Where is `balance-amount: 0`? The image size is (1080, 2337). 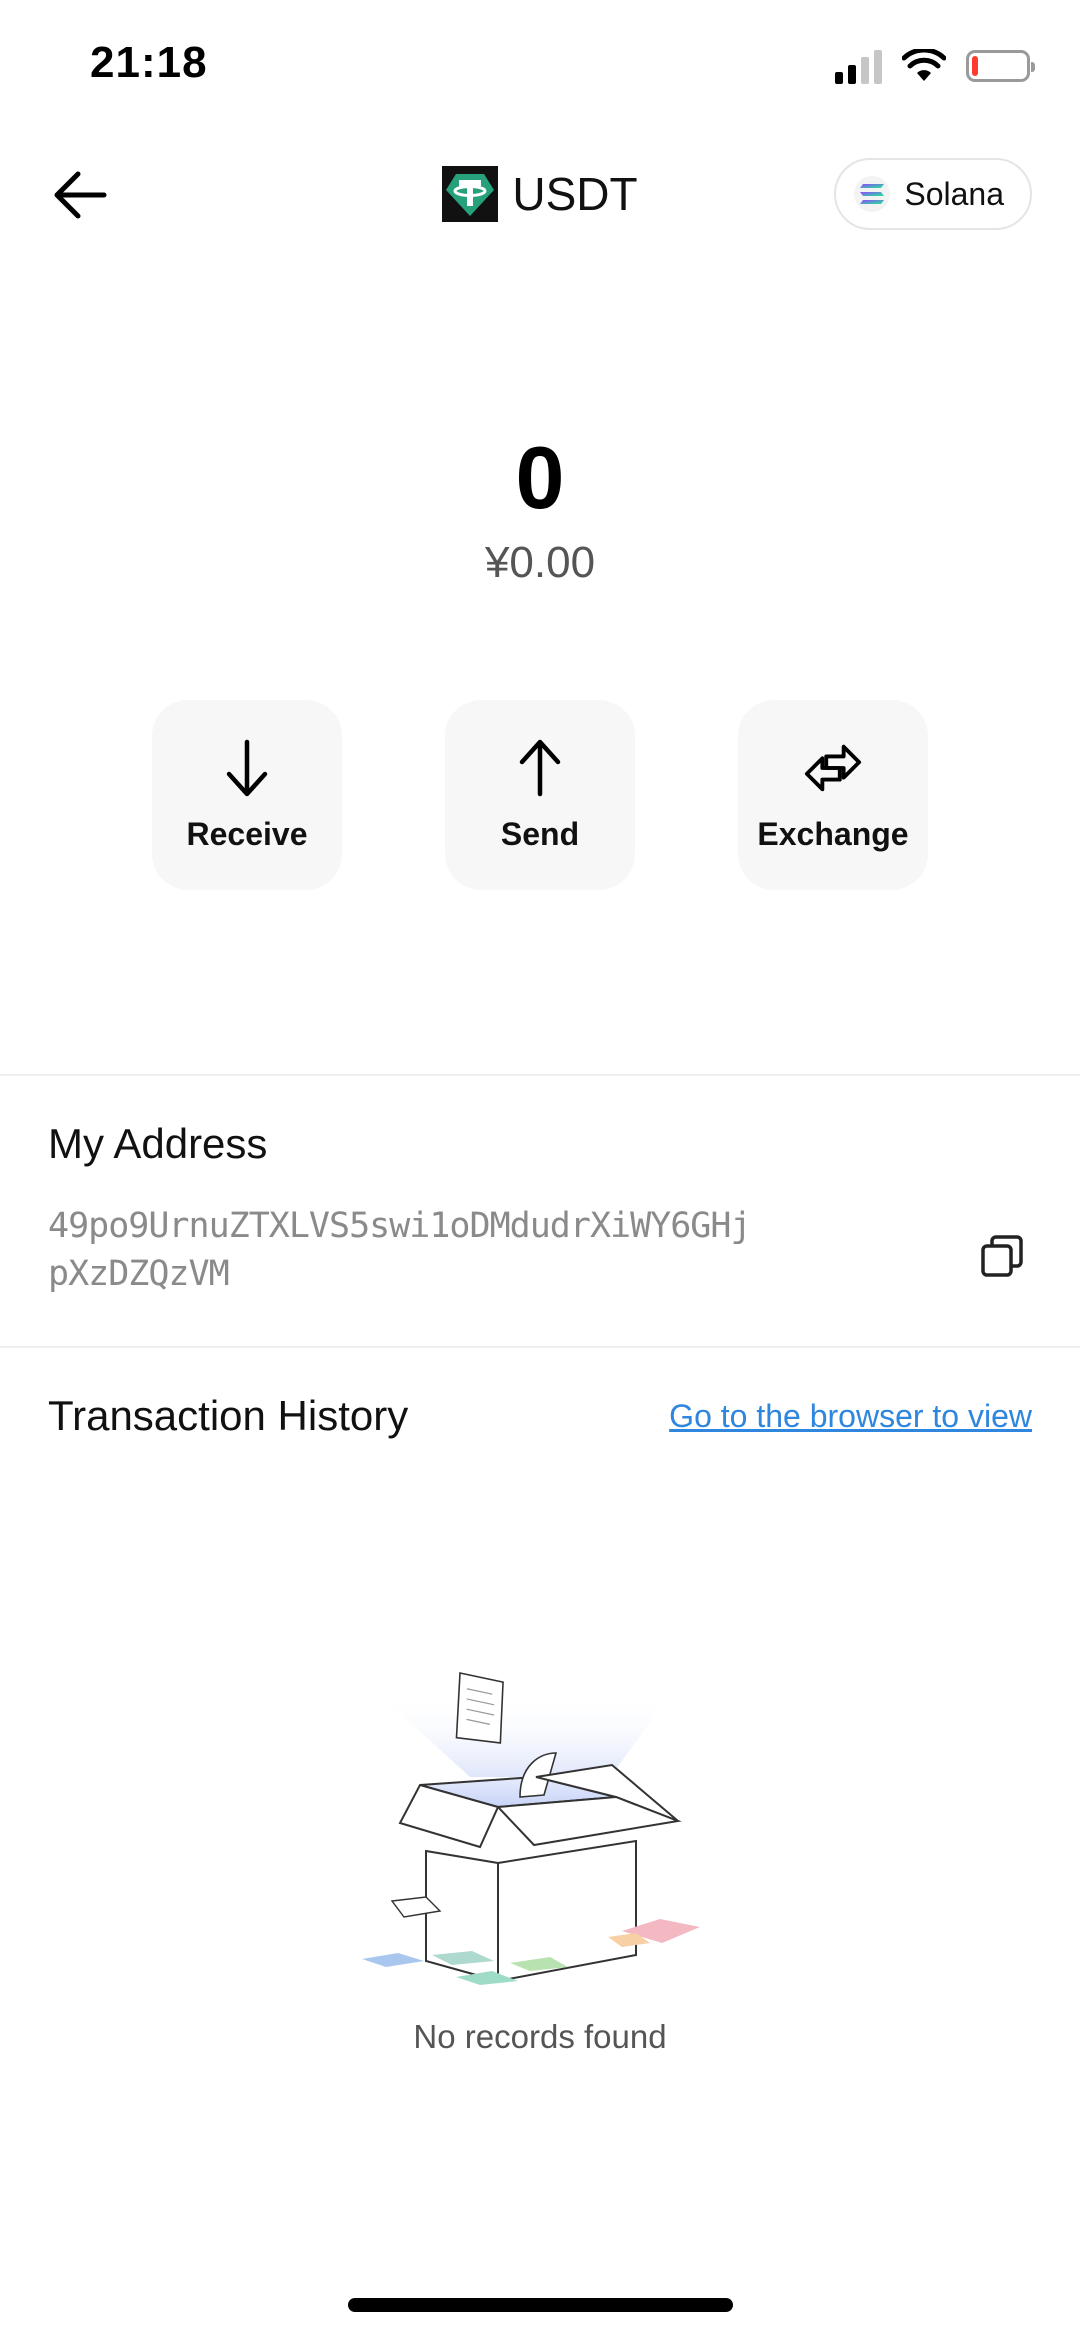 balance-amount: 0 is located at coordinates (540, 477).